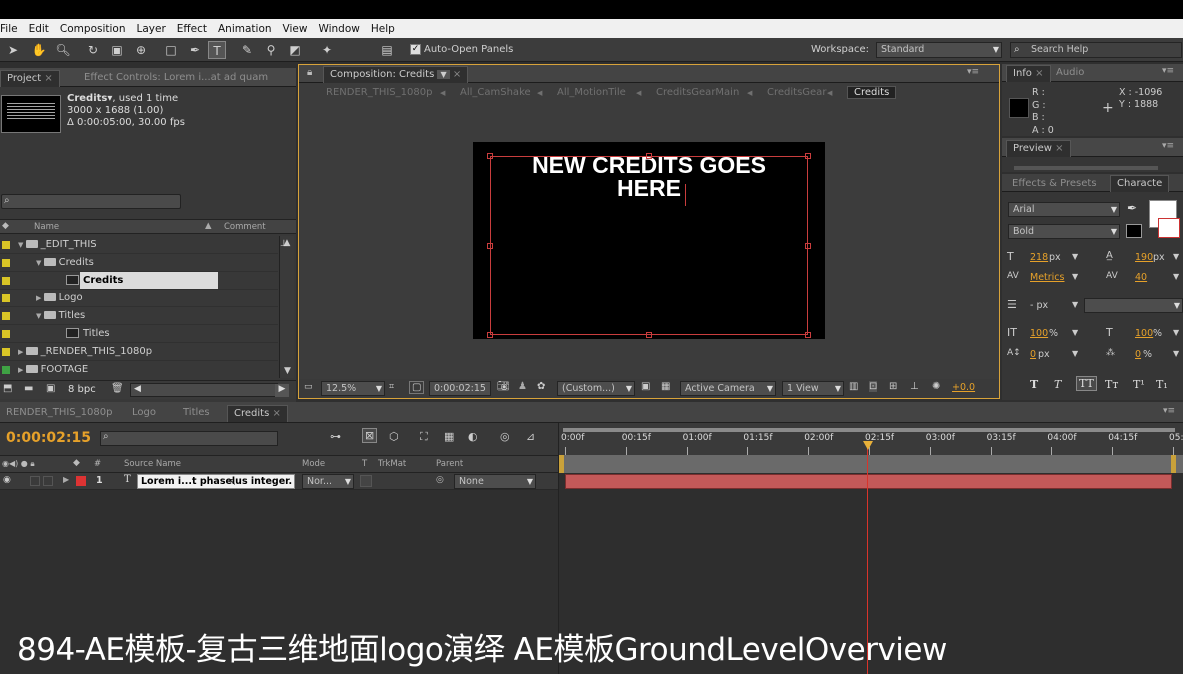 The height and width of the screenshot is (674, 1183). What do you see at coordinates (871, 464) in the screenshot?
I see `work-area-bar` at bounding box center [871, 464].